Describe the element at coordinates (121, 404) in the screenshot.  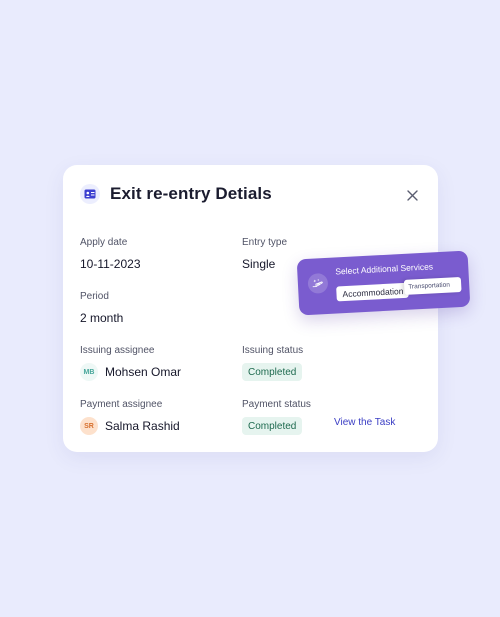
I see `payment-assignee-label: Payment assignee` at that location.